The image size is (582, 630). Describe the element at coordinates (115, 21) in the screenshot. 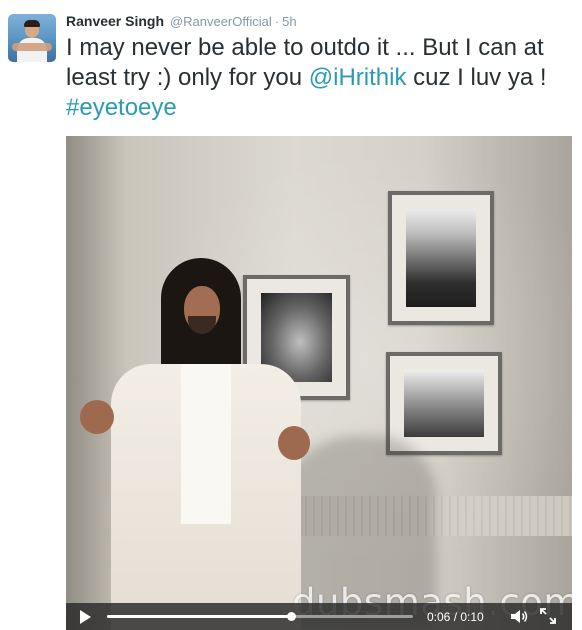

I see `author-name: Ranveer Singh` at that location.